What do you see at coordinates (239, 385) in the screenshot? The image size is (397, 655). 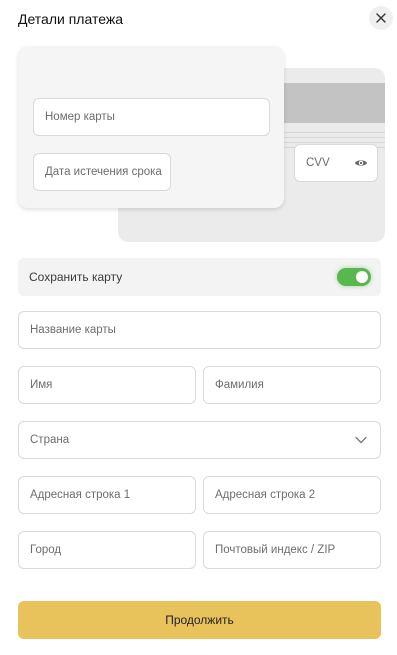 I see `last-name-placeholder: Фамилия` at bounding box center [239, 385].